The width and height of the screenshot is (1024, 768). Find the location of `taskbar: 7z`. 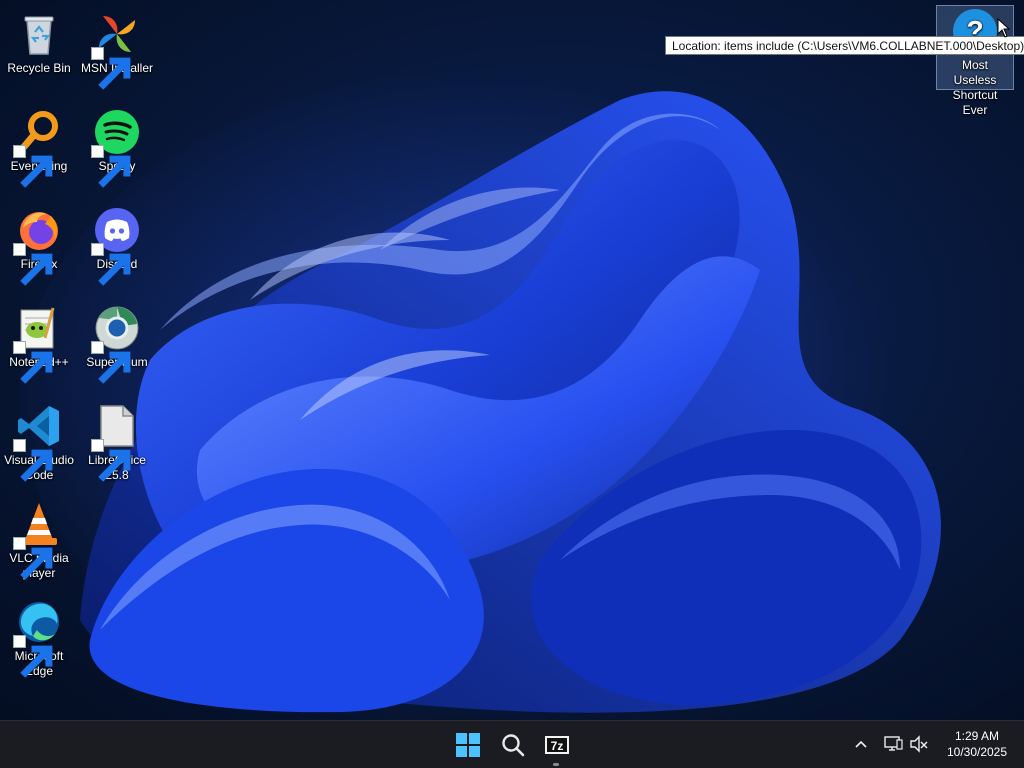

taskbar: 7z is located at coordinates (512, 744).